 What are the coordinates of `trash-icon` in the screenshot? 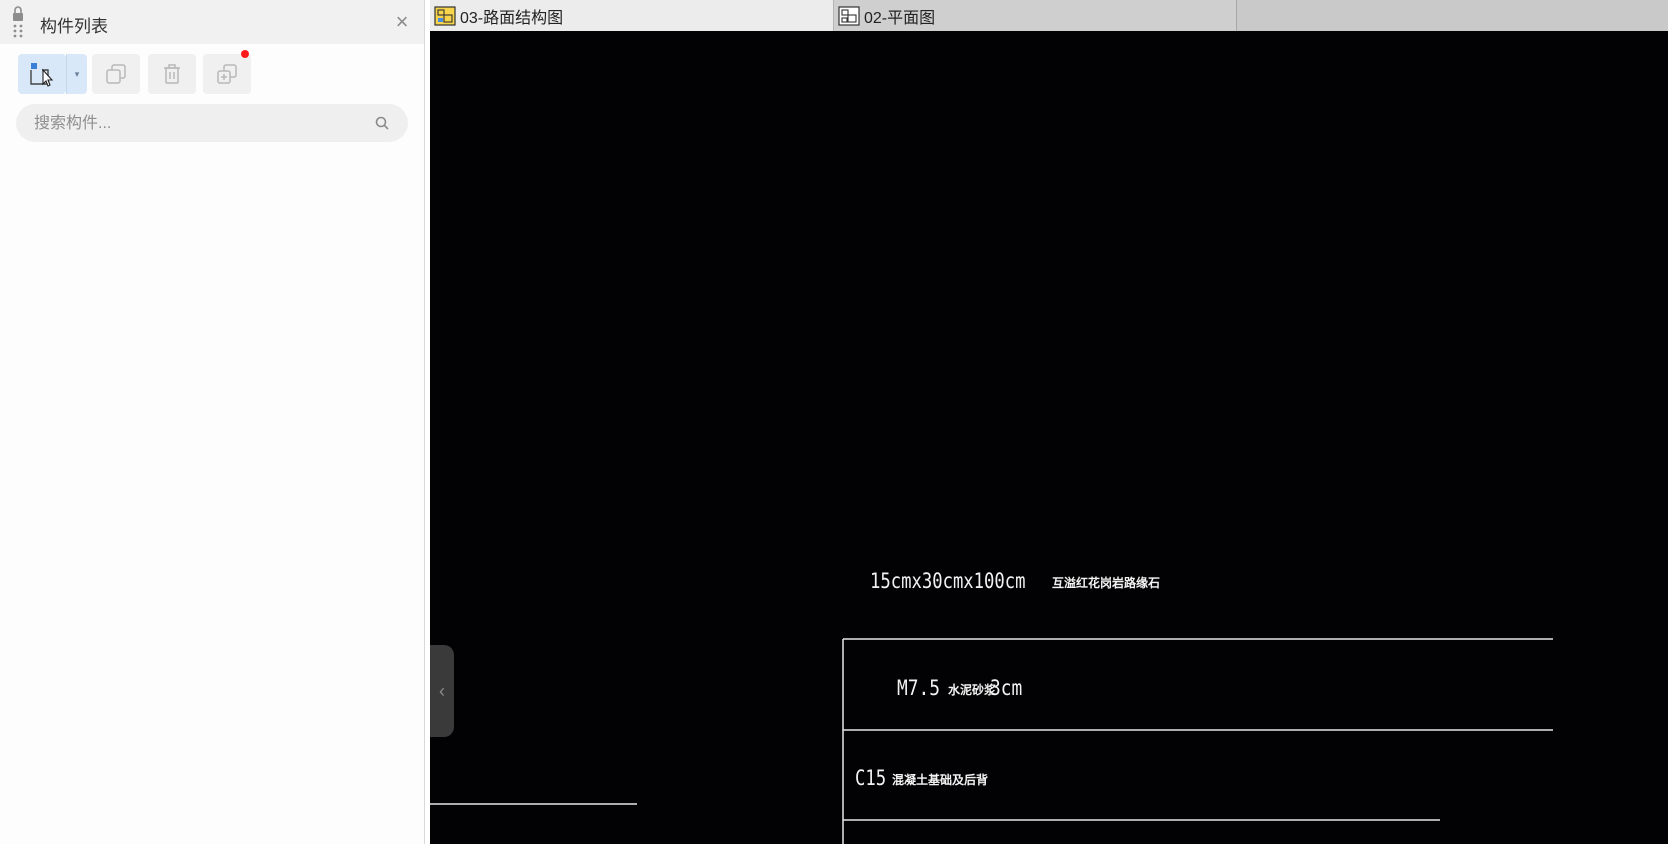 It's located at (172, 74).